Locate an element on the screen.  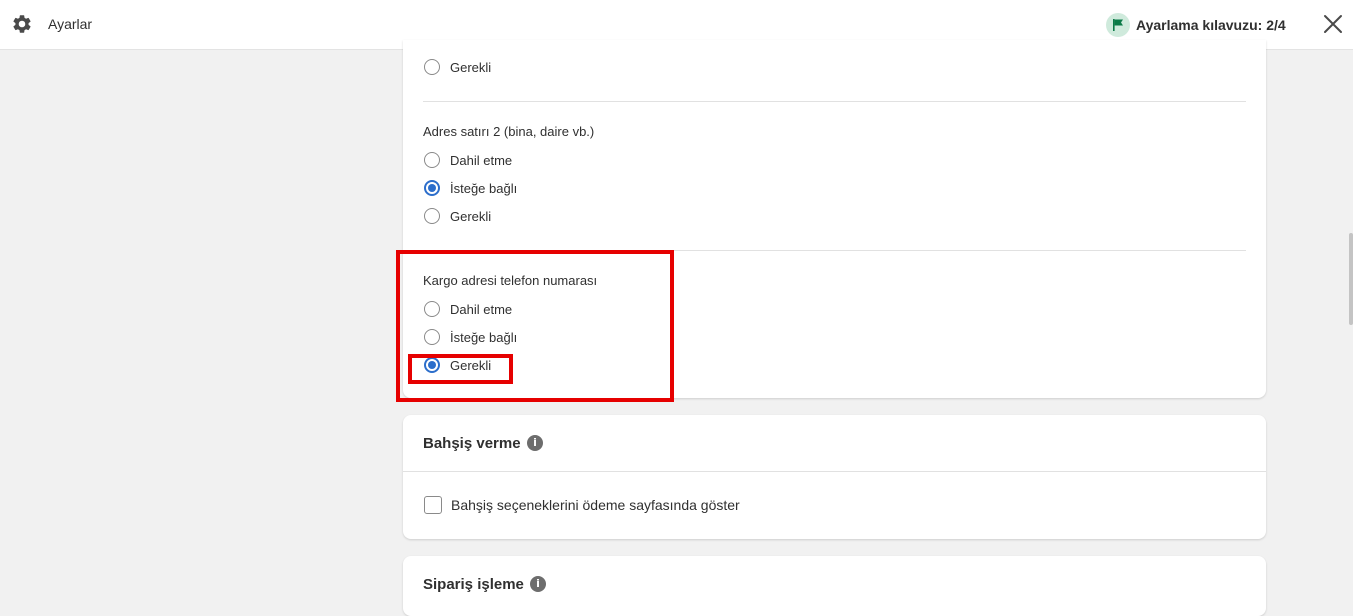
setup-guide-button: Ayarlama kılavuzu: 2/4 is located at coordinates (1196, 25).